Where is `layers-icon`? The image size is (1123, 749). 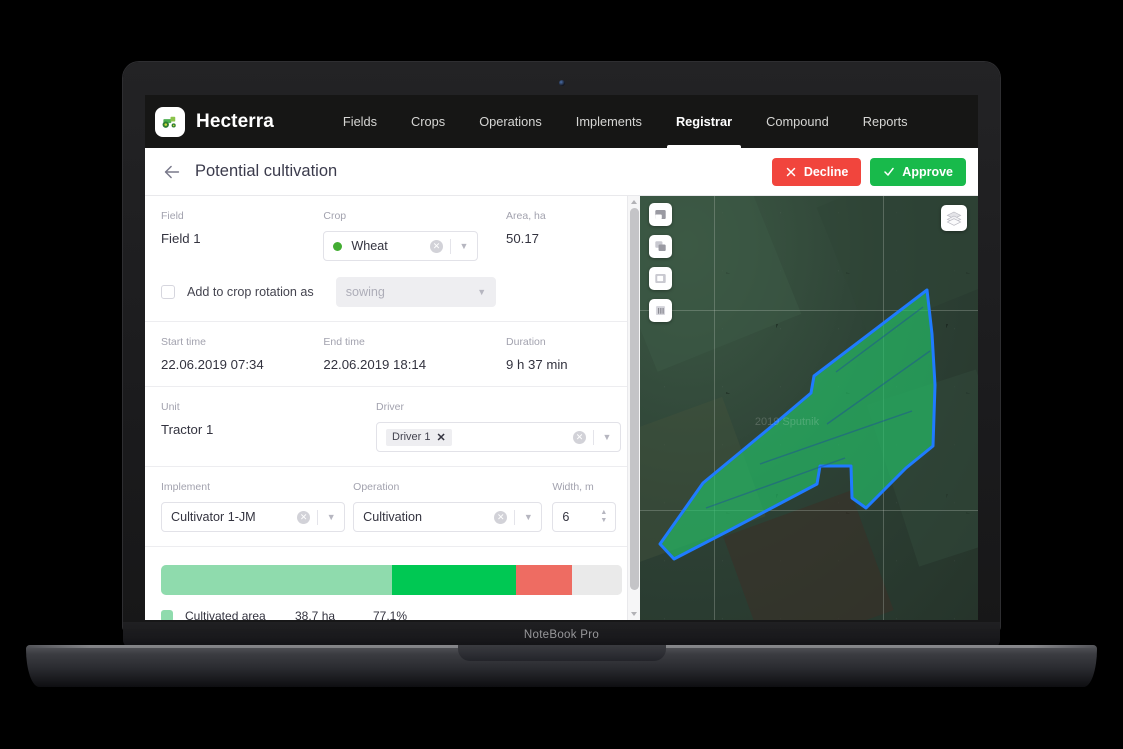 layers-icon is located at coordinates (954, 218).